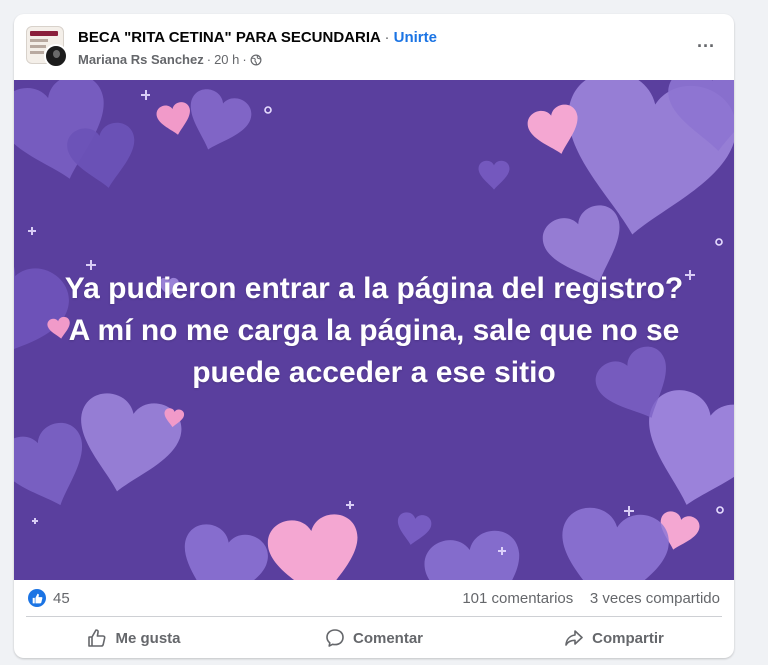 The width and height of the screenshot is (768, 665). What do you see at coordinates (374, 616) in the screenshot?
I see `divider` at bounding box center [374, 616].